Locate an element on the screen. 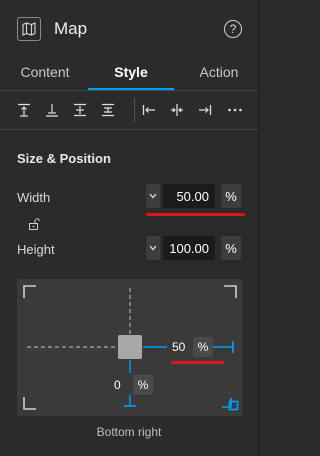  align-horizontal-center-icon is located at coordinates (177, 110).